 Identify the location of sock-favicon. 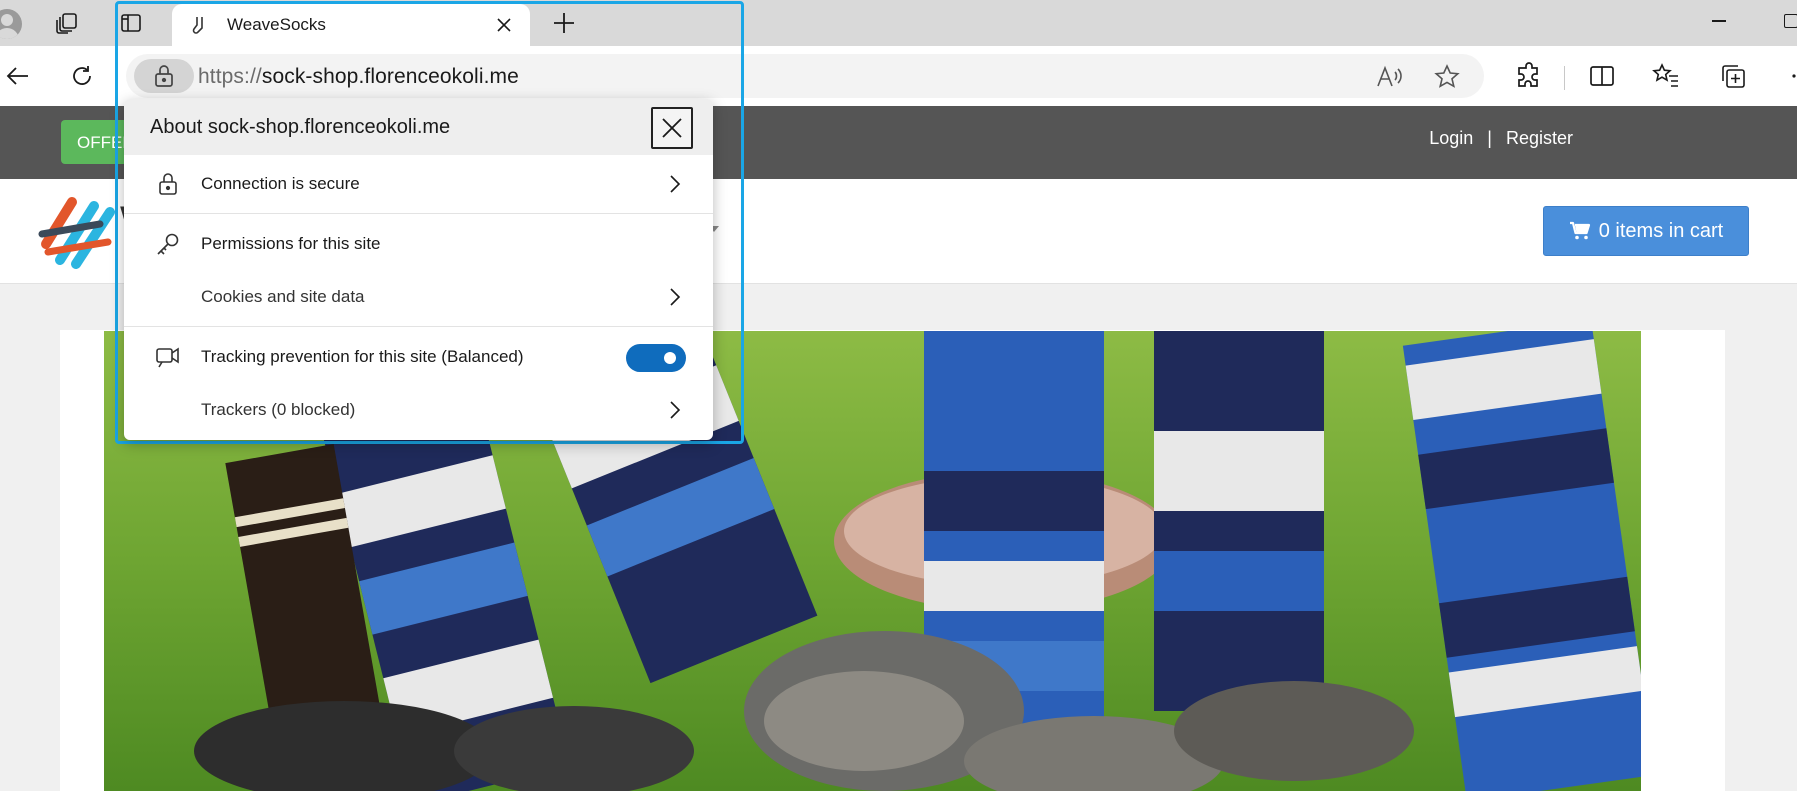
(197, 25).